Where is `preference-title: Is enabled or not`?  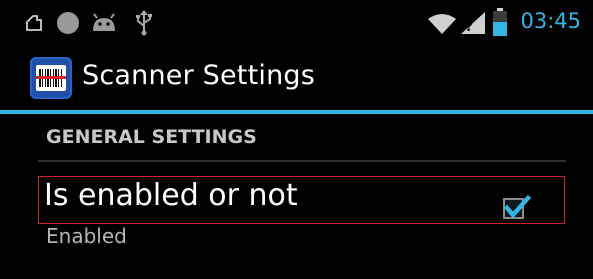
preference-title: Is enabled or not is located at coordinates (171, 195).